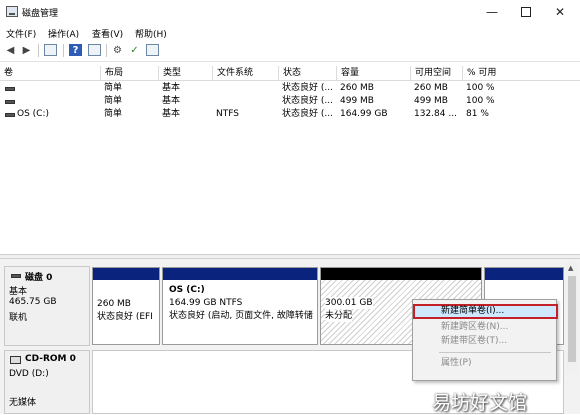 The width and height of the screenshot is (580, 415). I want to click on partition-efi: 260 MB 状态良好 (EFI, so click(126, 306).